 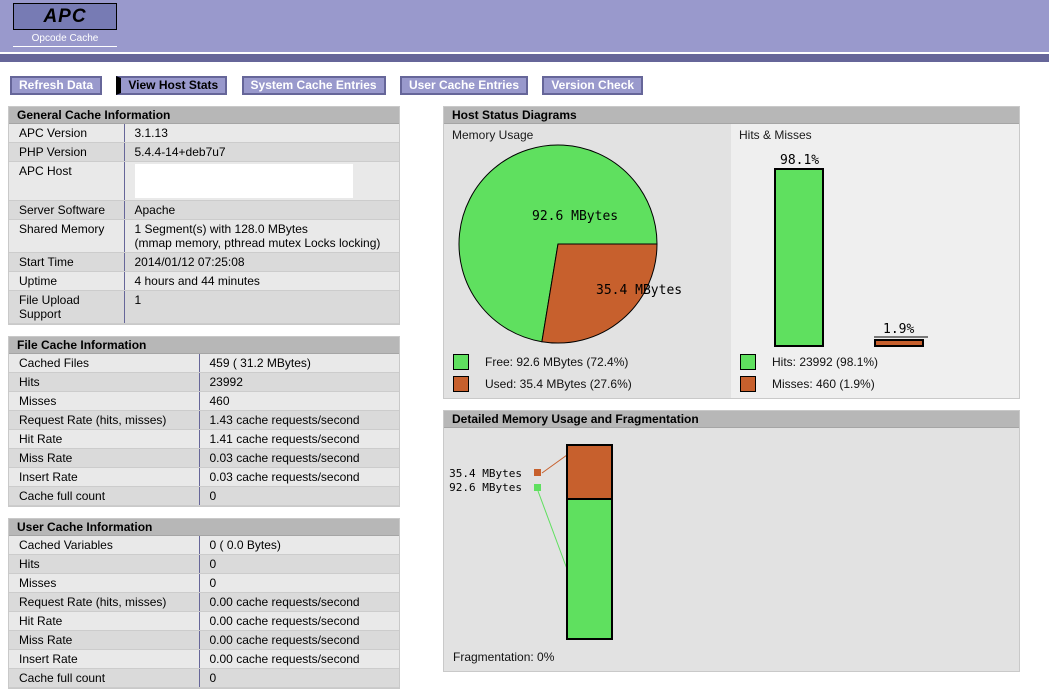 I want to click on table-row: Hits 0, so click(x=204, y=564).